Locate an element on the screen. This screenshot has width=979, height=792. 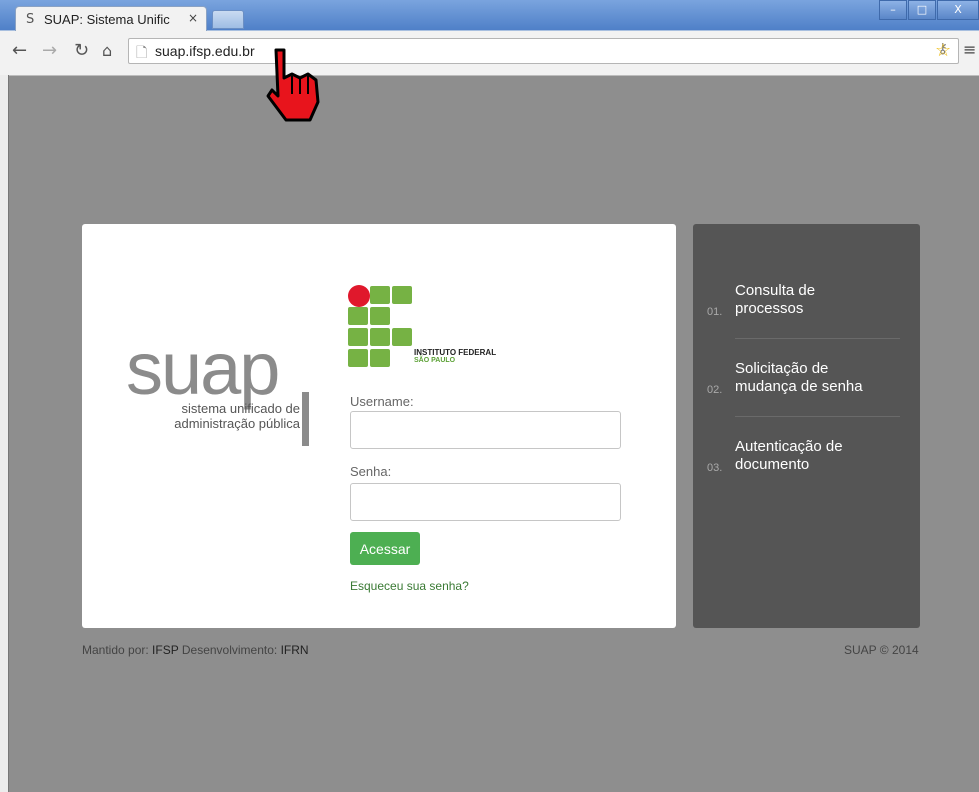
institute-campus: SÃO PAULO is located at coordinates (435, 360).